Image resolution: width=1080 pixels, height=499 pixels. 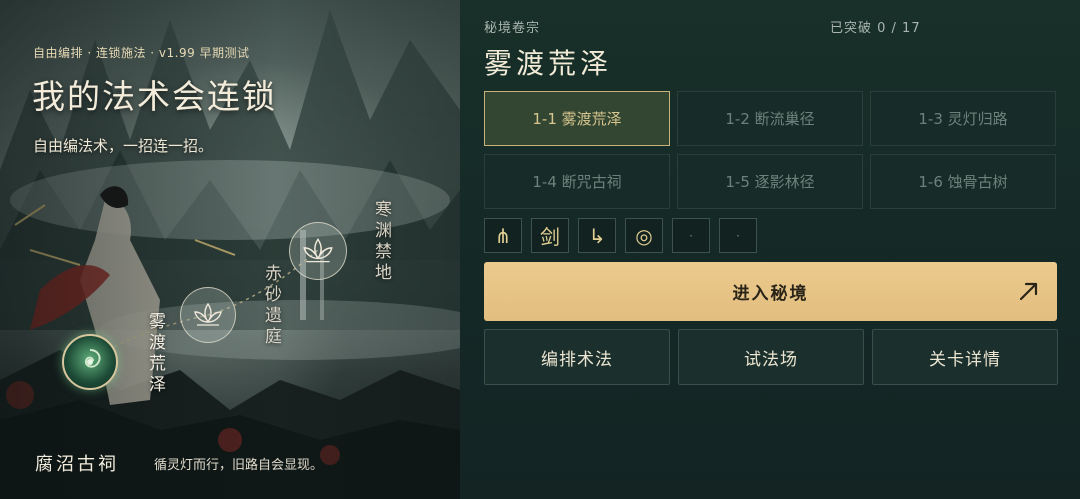 What do you see at coordinates (770, 118) in the screenshot?
I see `stage-button-1-2: 1-2 断流巢径` at bounding box center [770, 118].